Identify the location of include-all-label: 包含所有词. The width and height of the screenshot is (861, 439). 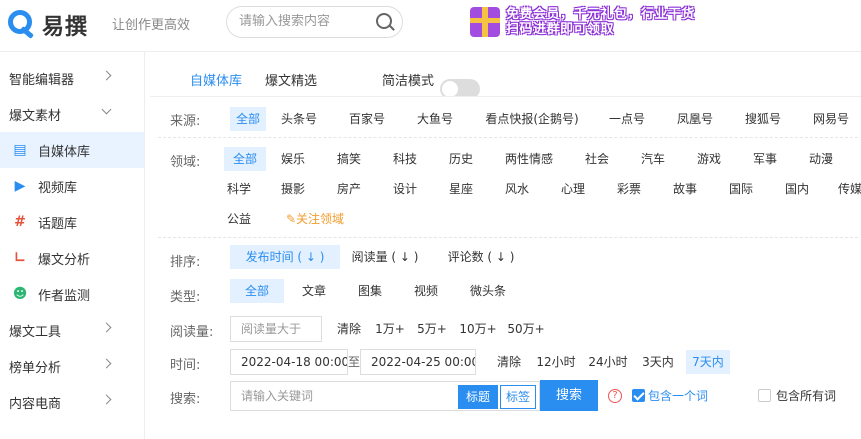
(809, 396).